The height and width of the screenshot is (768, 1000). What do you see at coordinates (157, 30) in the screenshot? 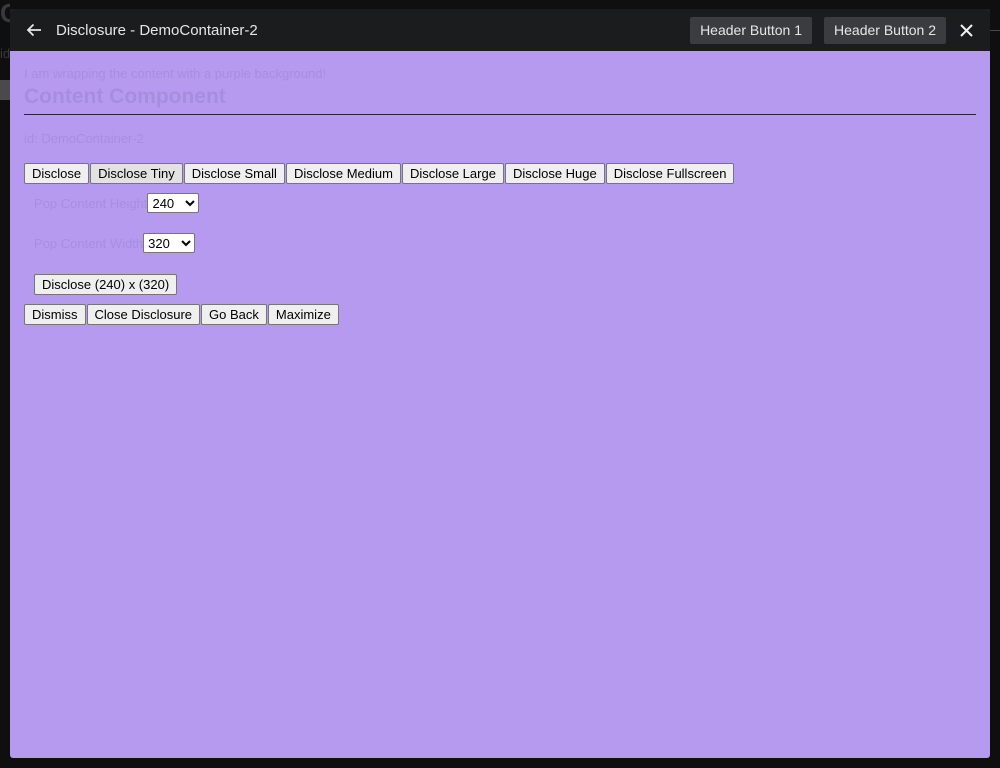
I see `modal-title: Disclosure - DemoContainer-2` at bounding box center [157, 30].